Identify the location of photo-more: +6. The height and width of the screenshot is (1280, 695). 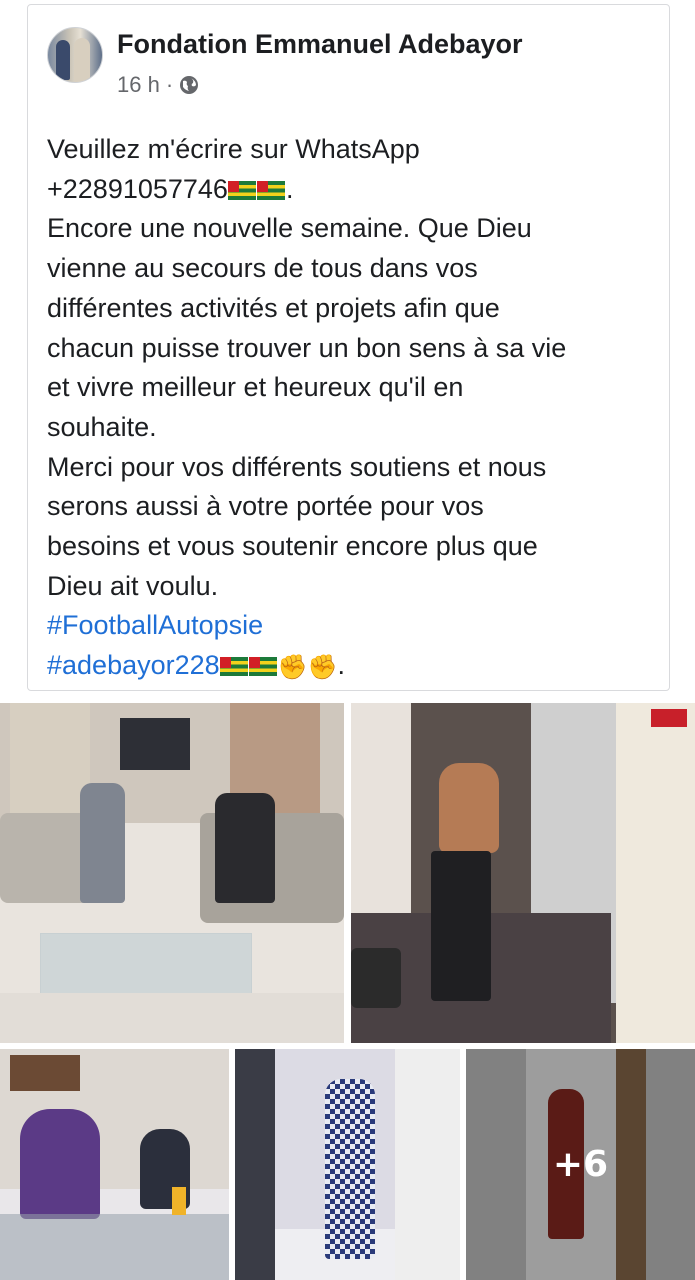
(580, 1164).